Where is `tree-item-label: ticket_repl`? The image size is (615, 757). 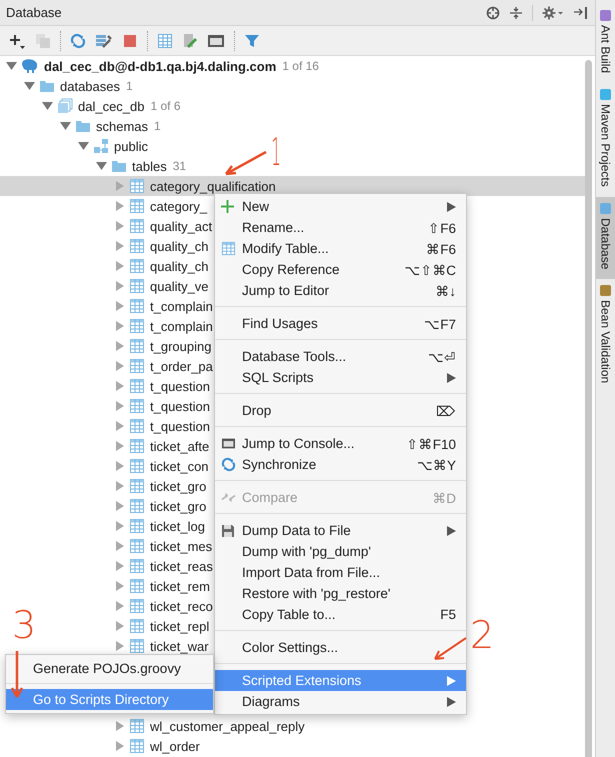
tree-item-label: ticket_repl is located at coordinates (180, 626).